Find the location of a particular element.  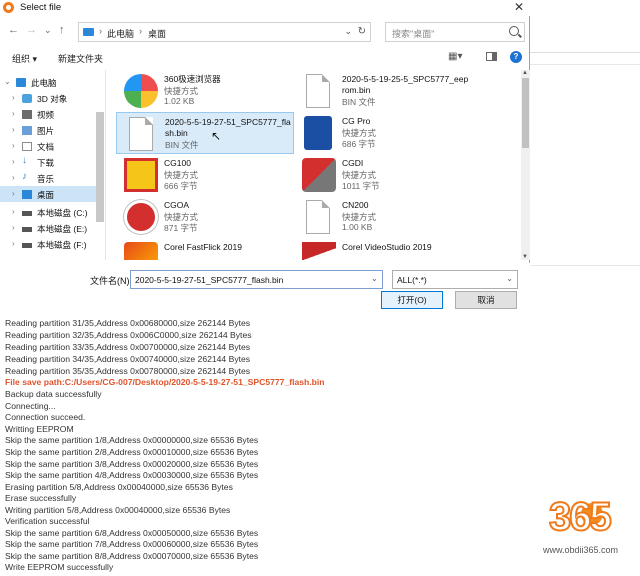

breadcrumb-desktop: 桌面 is located at coordinates (157, 33).